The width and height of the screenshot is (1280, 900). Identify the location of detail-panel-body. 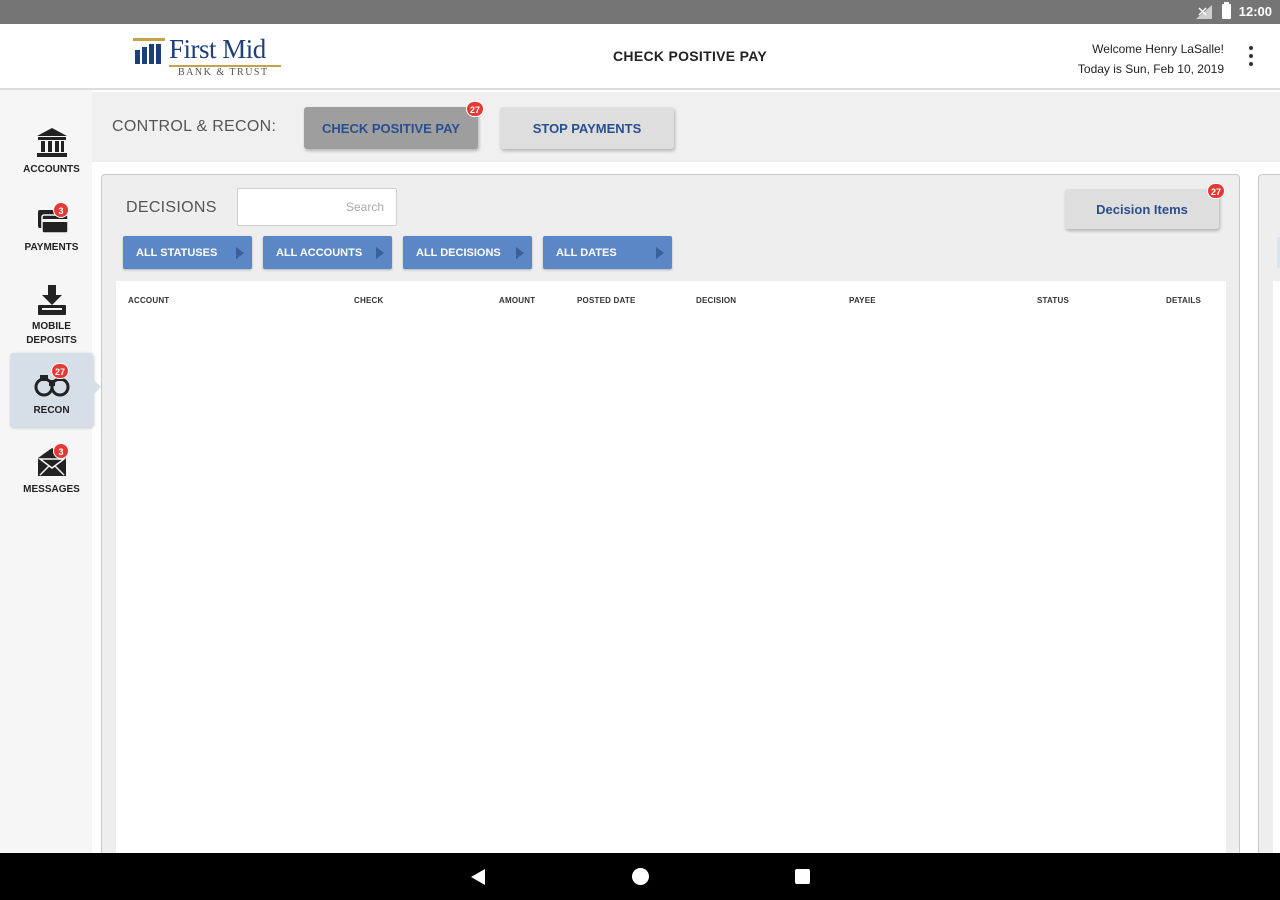
(1276, 573).